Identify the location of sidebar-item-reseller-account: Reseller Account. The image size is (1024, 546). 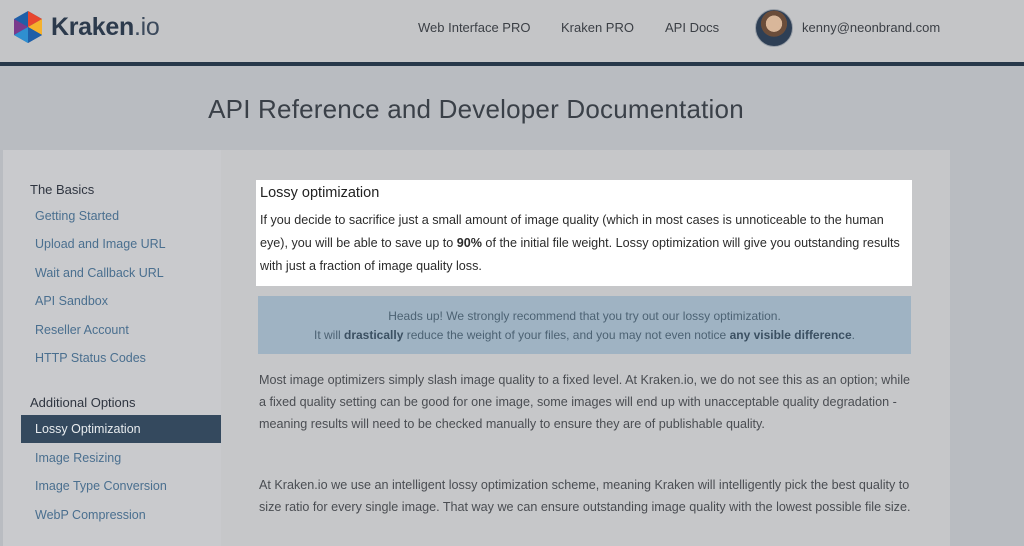
(82, 330).